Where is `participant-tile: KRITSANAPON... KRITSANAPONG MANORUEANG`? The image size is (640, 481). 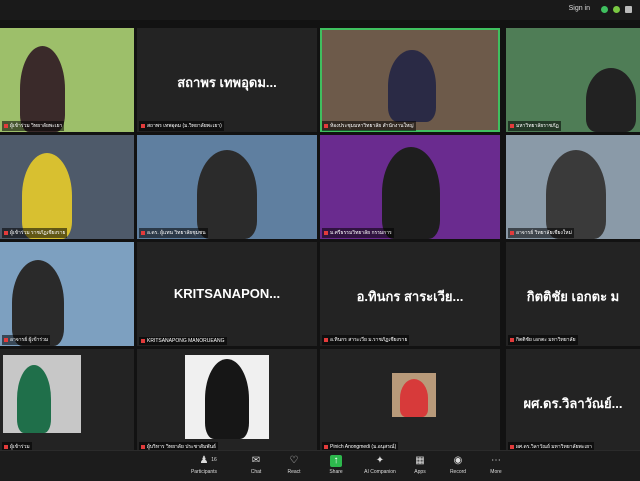
participant-tile: KRITSANAPON... KRITSANAPONG MANORUEANG is located at coordinates (227, 294).